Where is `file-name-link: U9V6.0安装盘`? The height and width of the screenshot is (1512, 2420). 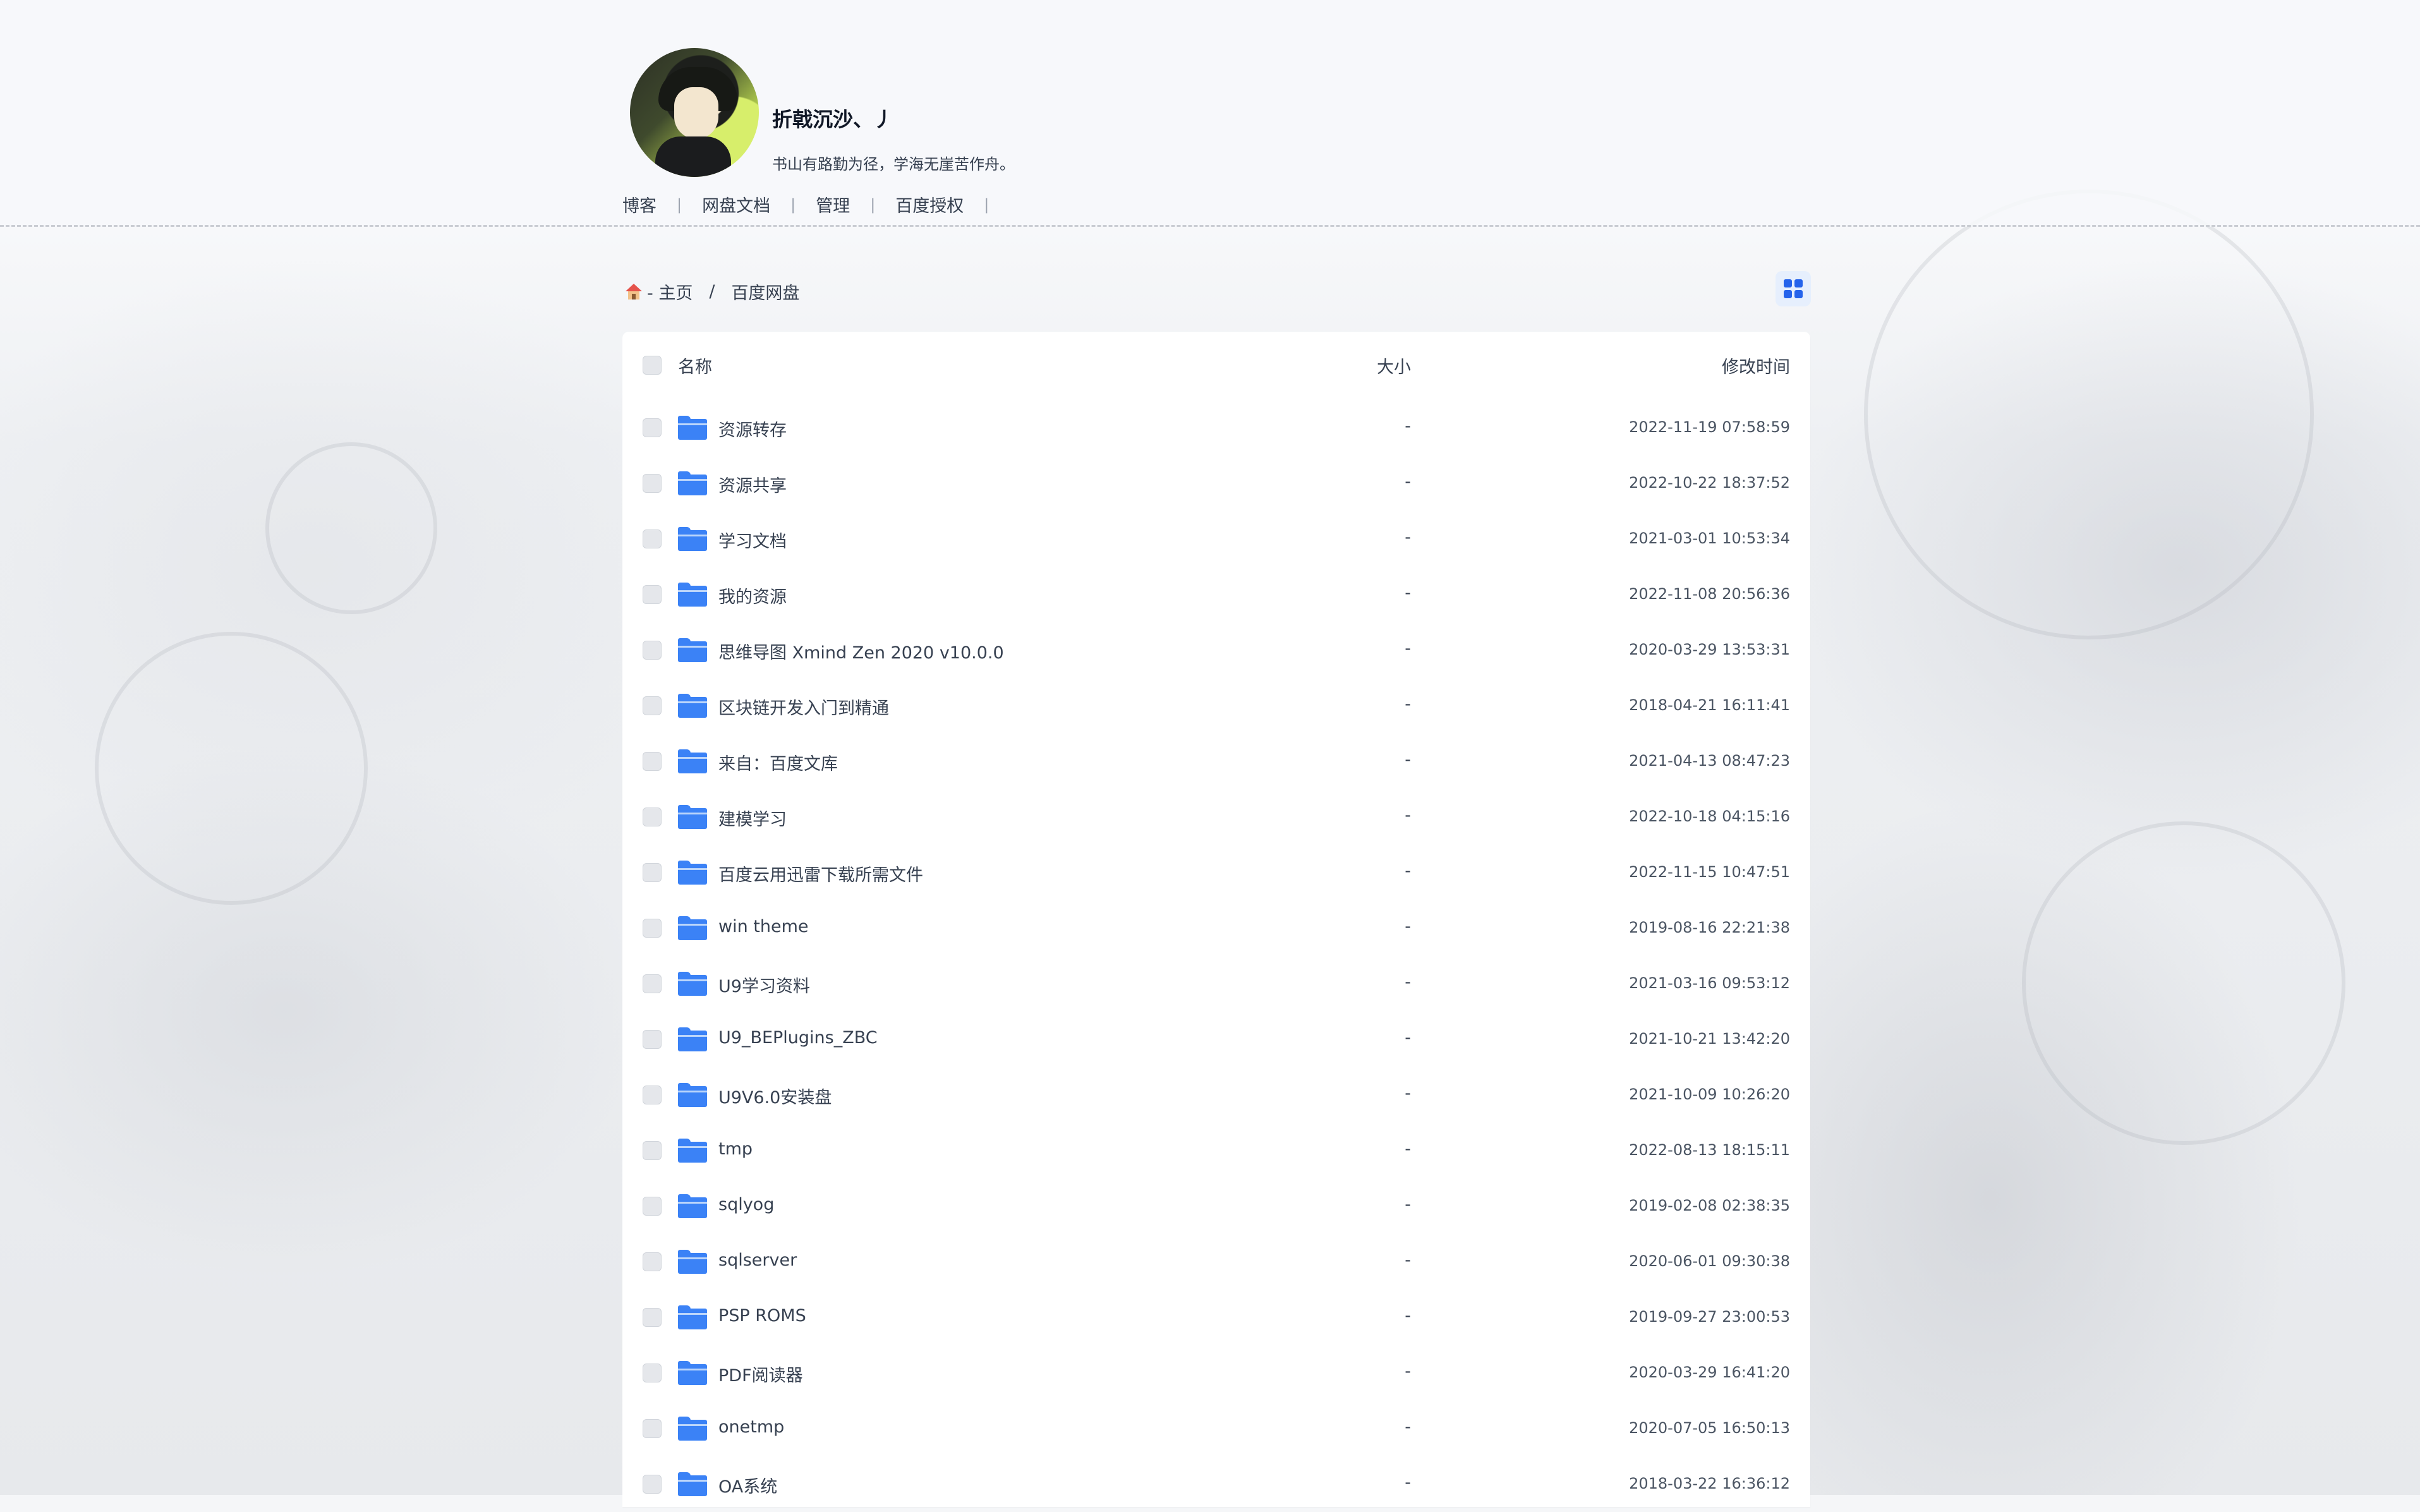 file-name-link: U9V6.0安装盘 is located at coordinates (775, 1096).